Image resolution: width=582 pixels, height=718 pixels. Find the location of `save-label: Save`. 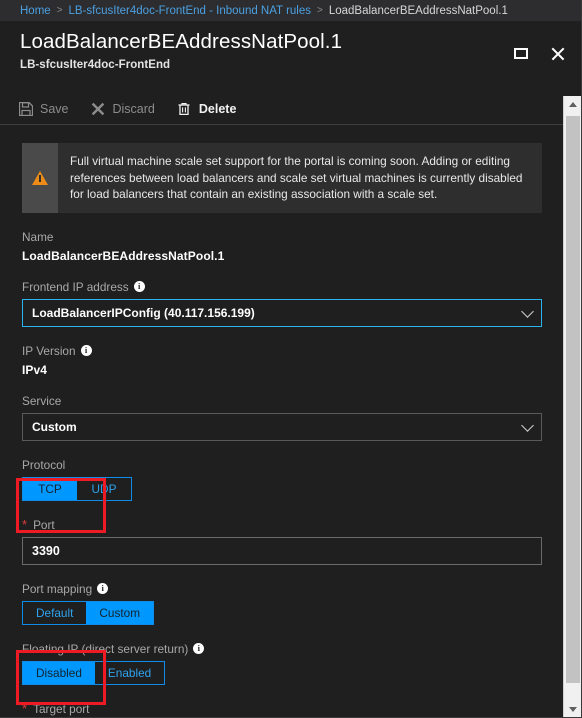

save-label: Save is located at coordinates (54, 108).